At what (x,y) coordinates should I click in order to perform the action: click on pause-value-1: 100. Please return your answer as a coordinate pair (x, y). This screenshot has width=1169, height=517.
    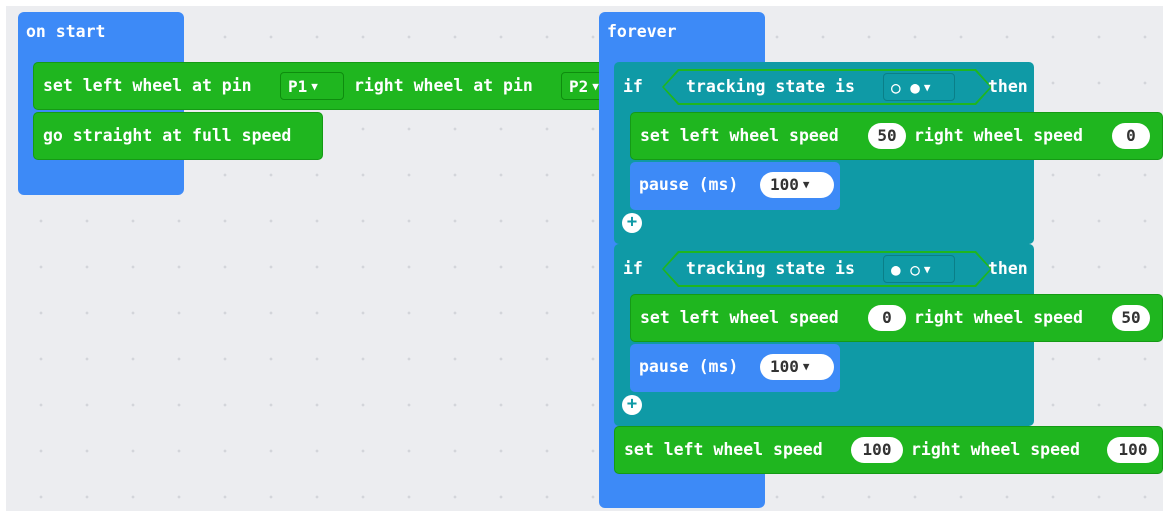
    Looking at the image, I should click on (784, 184).